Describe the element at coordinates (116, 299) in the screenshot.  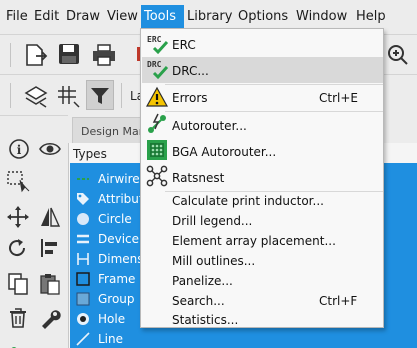
I see `type-label: Group` at that location.